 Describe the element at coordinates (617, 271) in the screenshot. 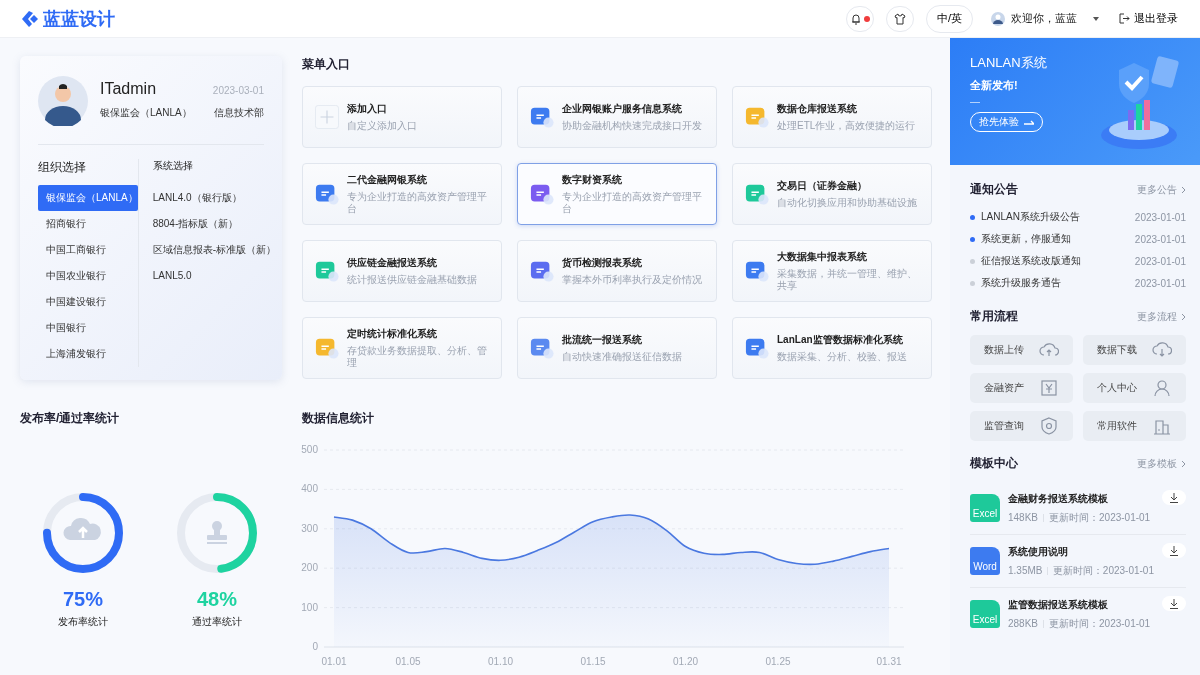

I see `menu-card: 货币检测报表系统 掌握本外币利率执行及定价情况` at that location.